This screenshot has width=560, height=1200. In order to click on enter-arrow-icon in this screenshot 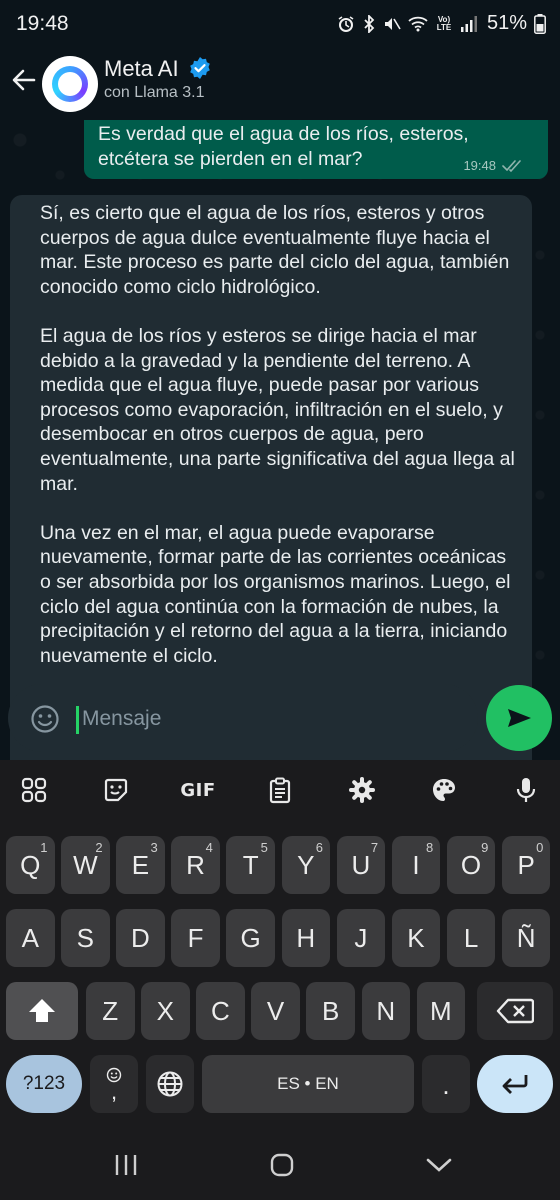, I will do `click(515, 1084)`.